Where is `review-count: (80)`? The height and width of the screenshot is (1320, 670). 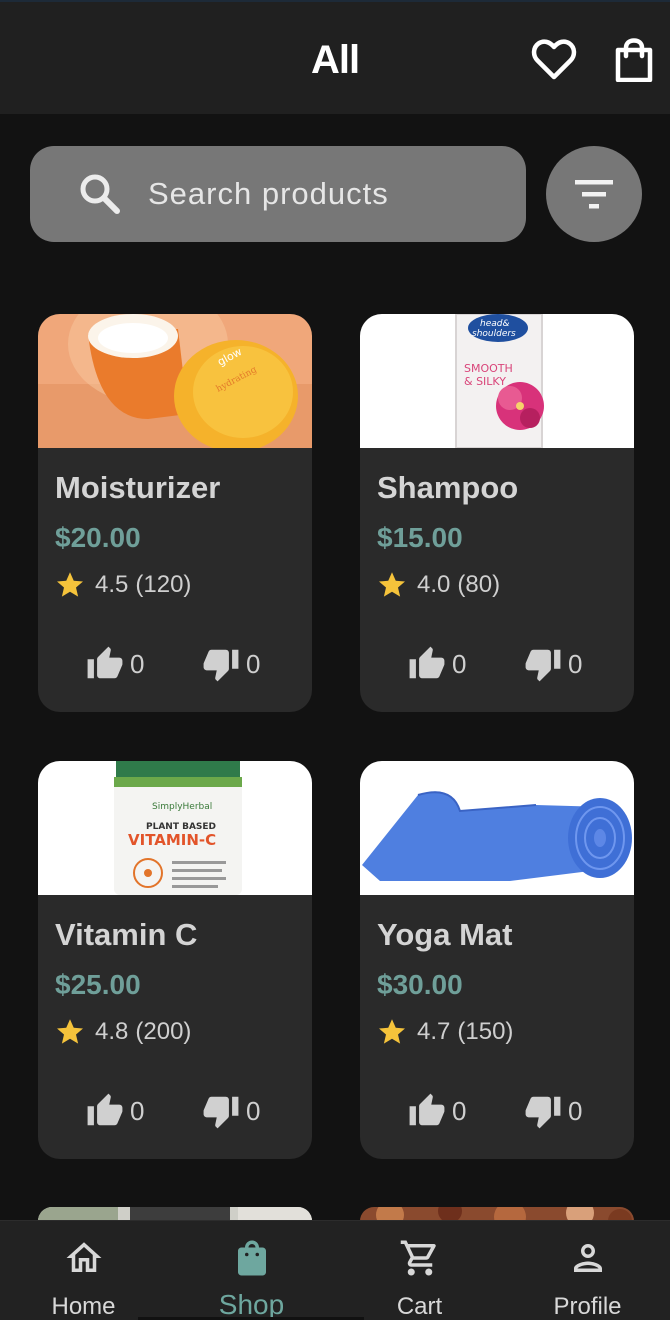 review-count: (80) is located at coordinates (479, 584).